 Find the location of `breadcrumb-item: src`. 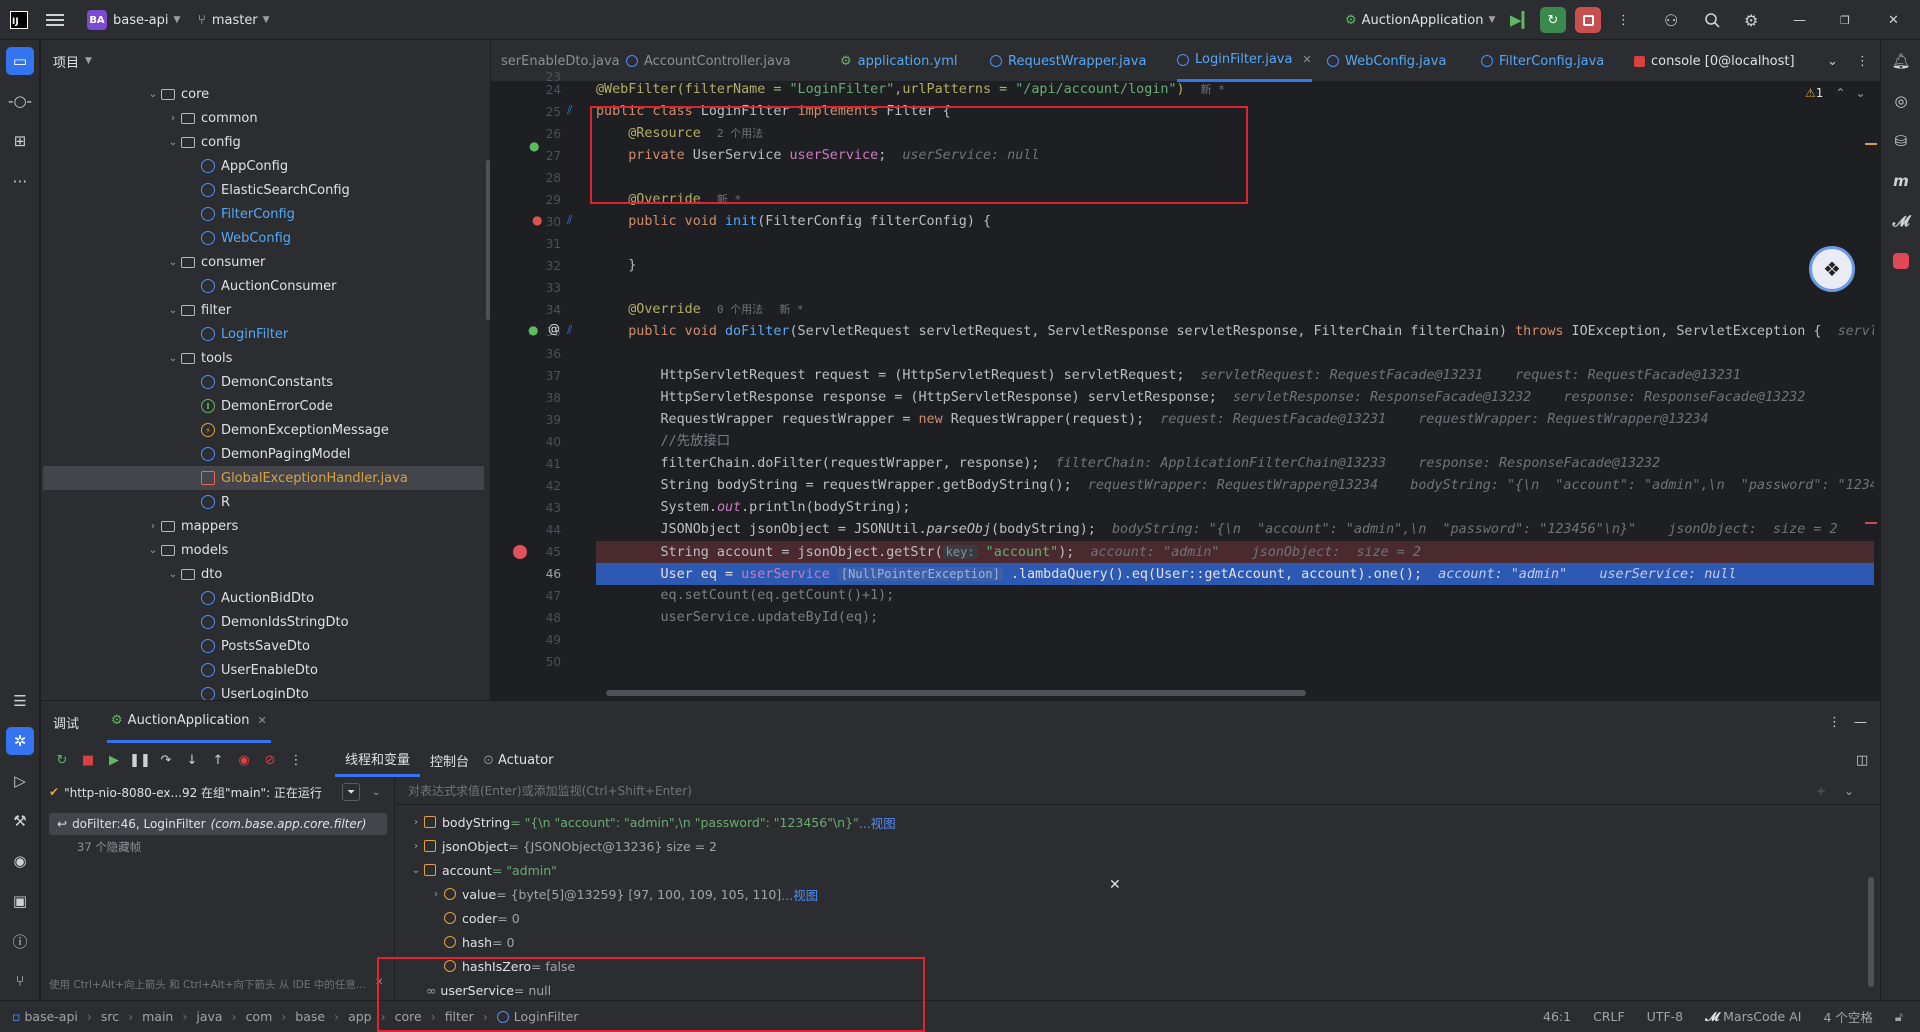

breadcrumb-item: src is located at coordinates (110, 1016).